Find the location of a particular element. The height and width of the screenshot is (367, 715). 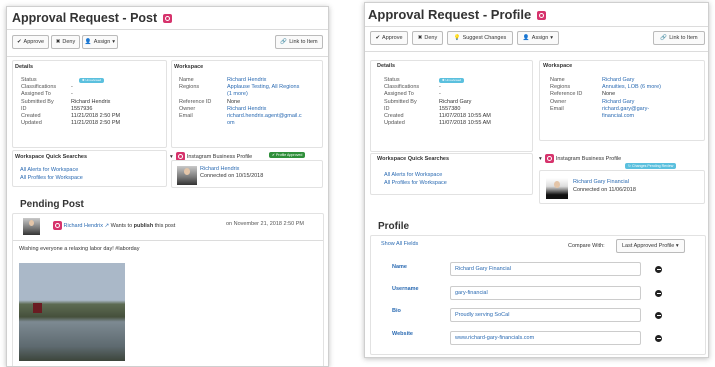

detail-row: Created 11/07/2018 10:55 AM is located at coordinates (437, 116).